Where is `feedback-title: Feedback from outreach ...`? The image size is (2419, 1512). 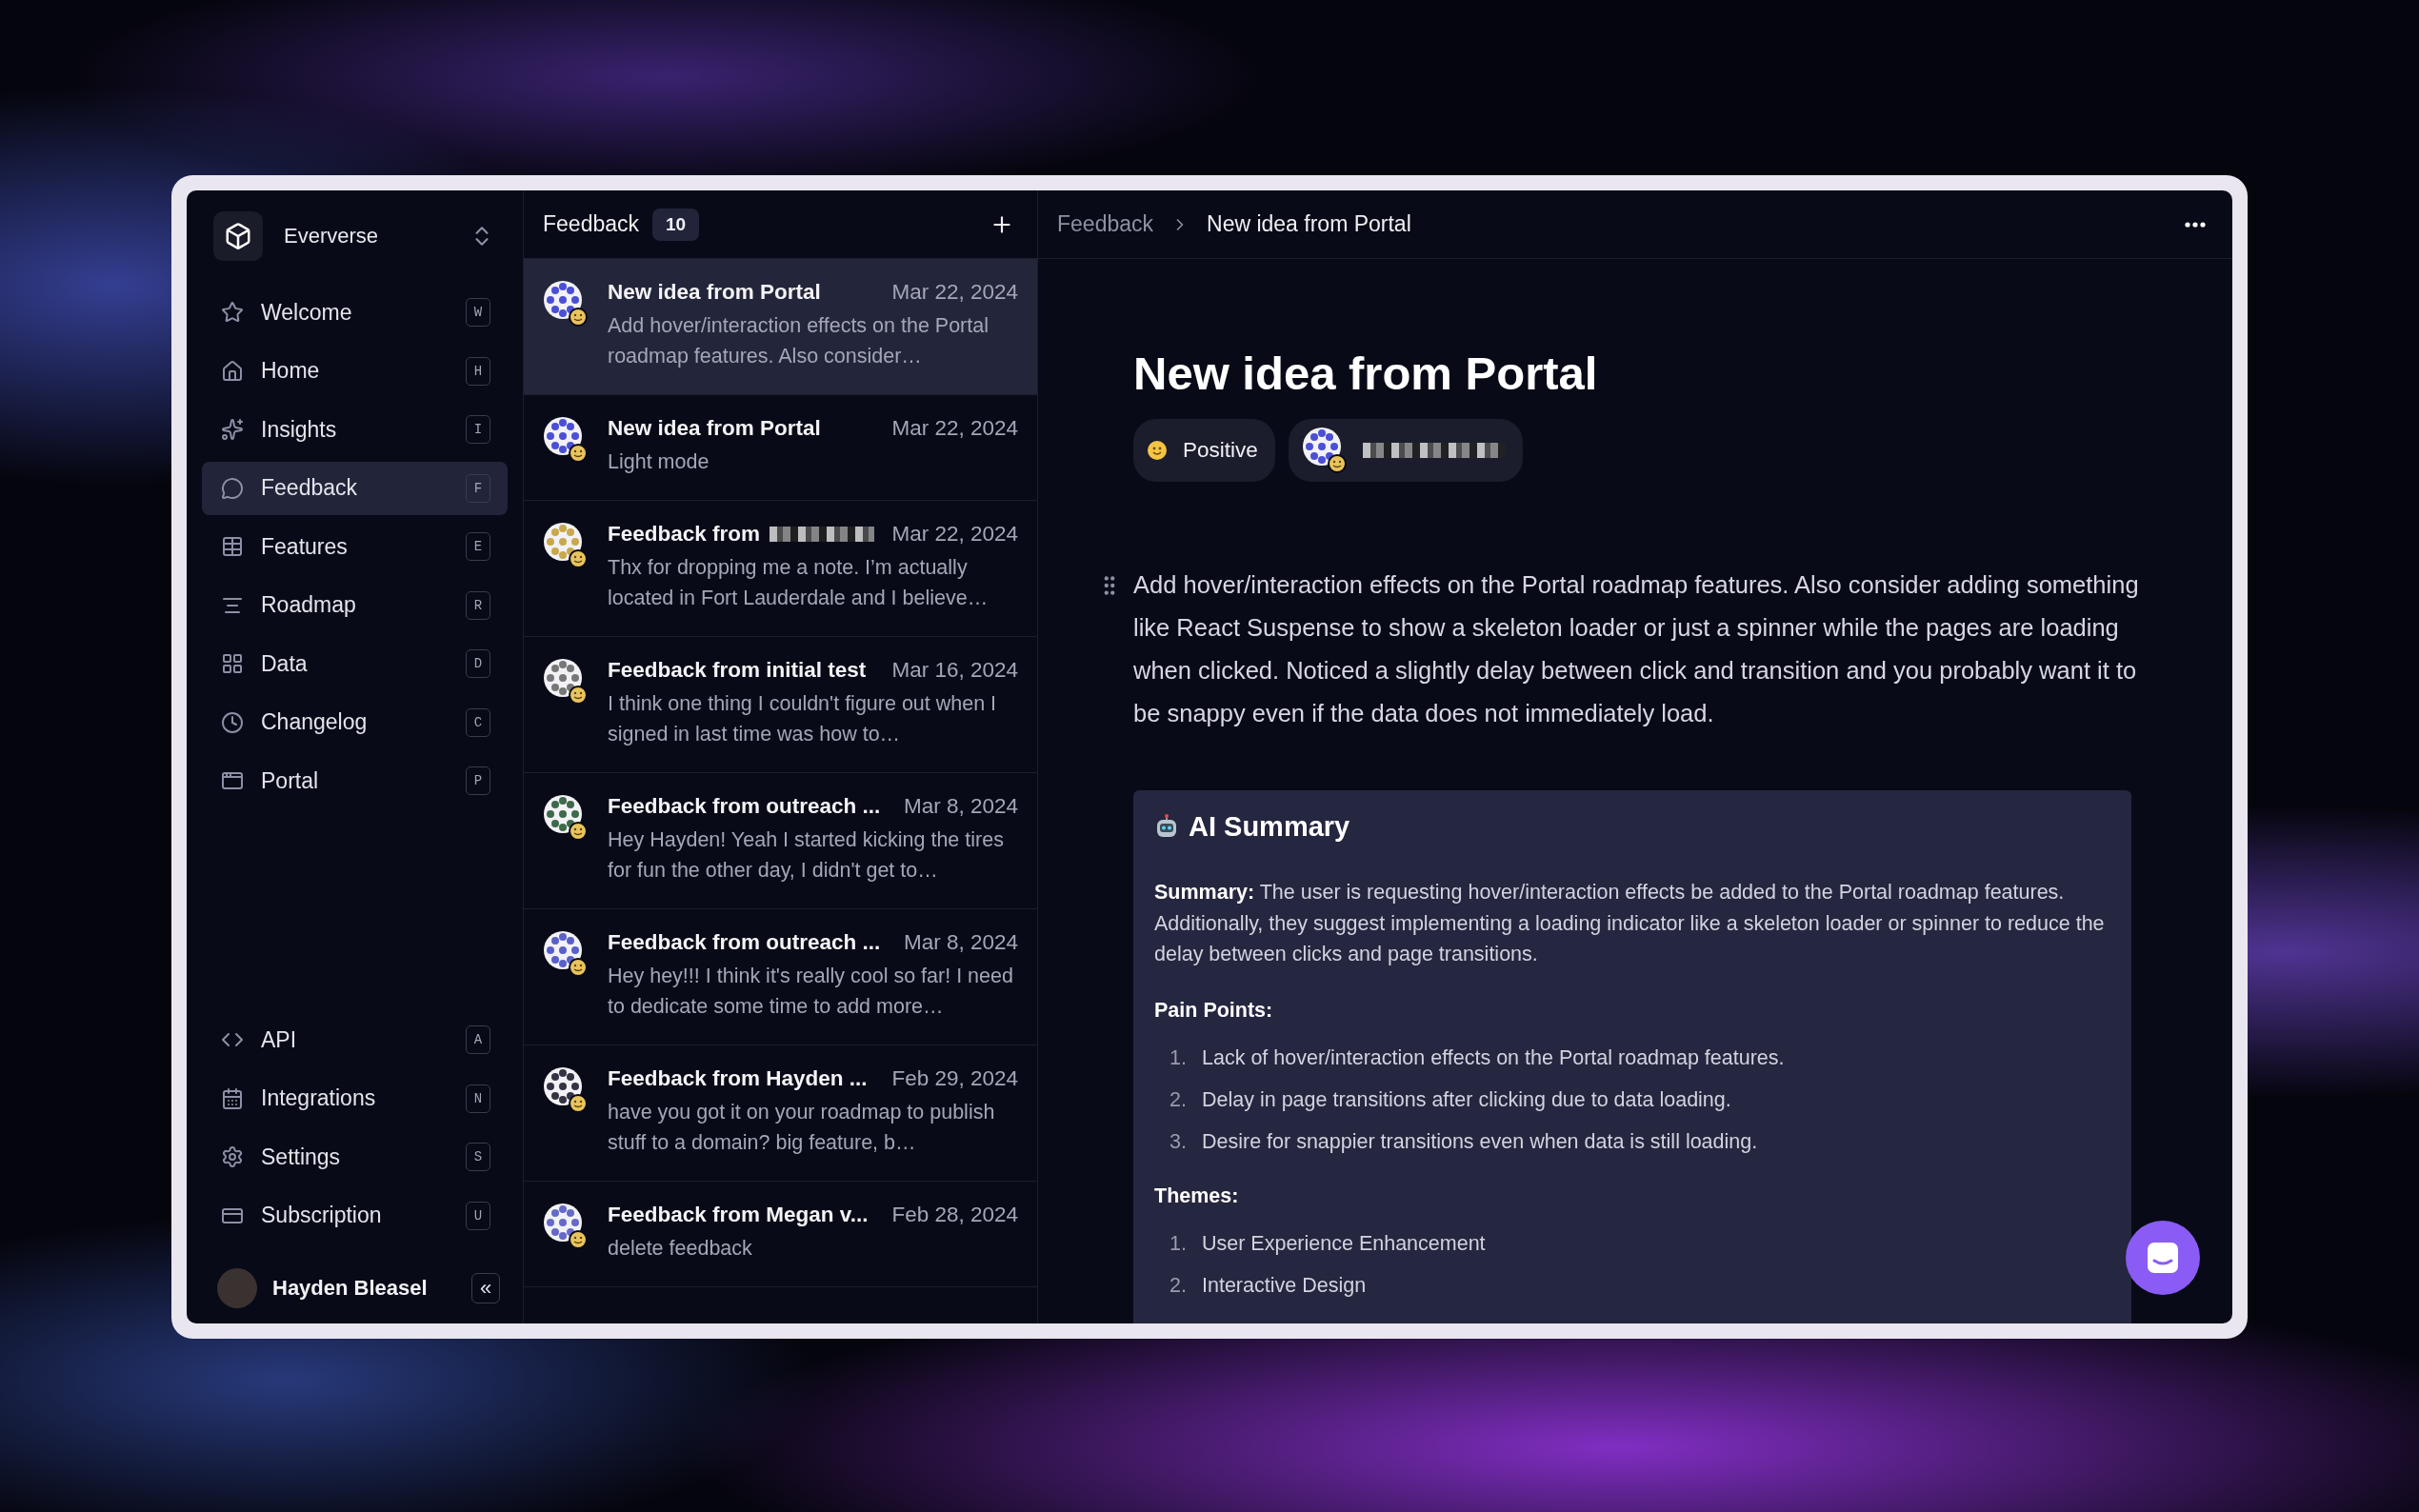
feedback-title: Feedback from outreach ... is located at coordinates (744, 806).